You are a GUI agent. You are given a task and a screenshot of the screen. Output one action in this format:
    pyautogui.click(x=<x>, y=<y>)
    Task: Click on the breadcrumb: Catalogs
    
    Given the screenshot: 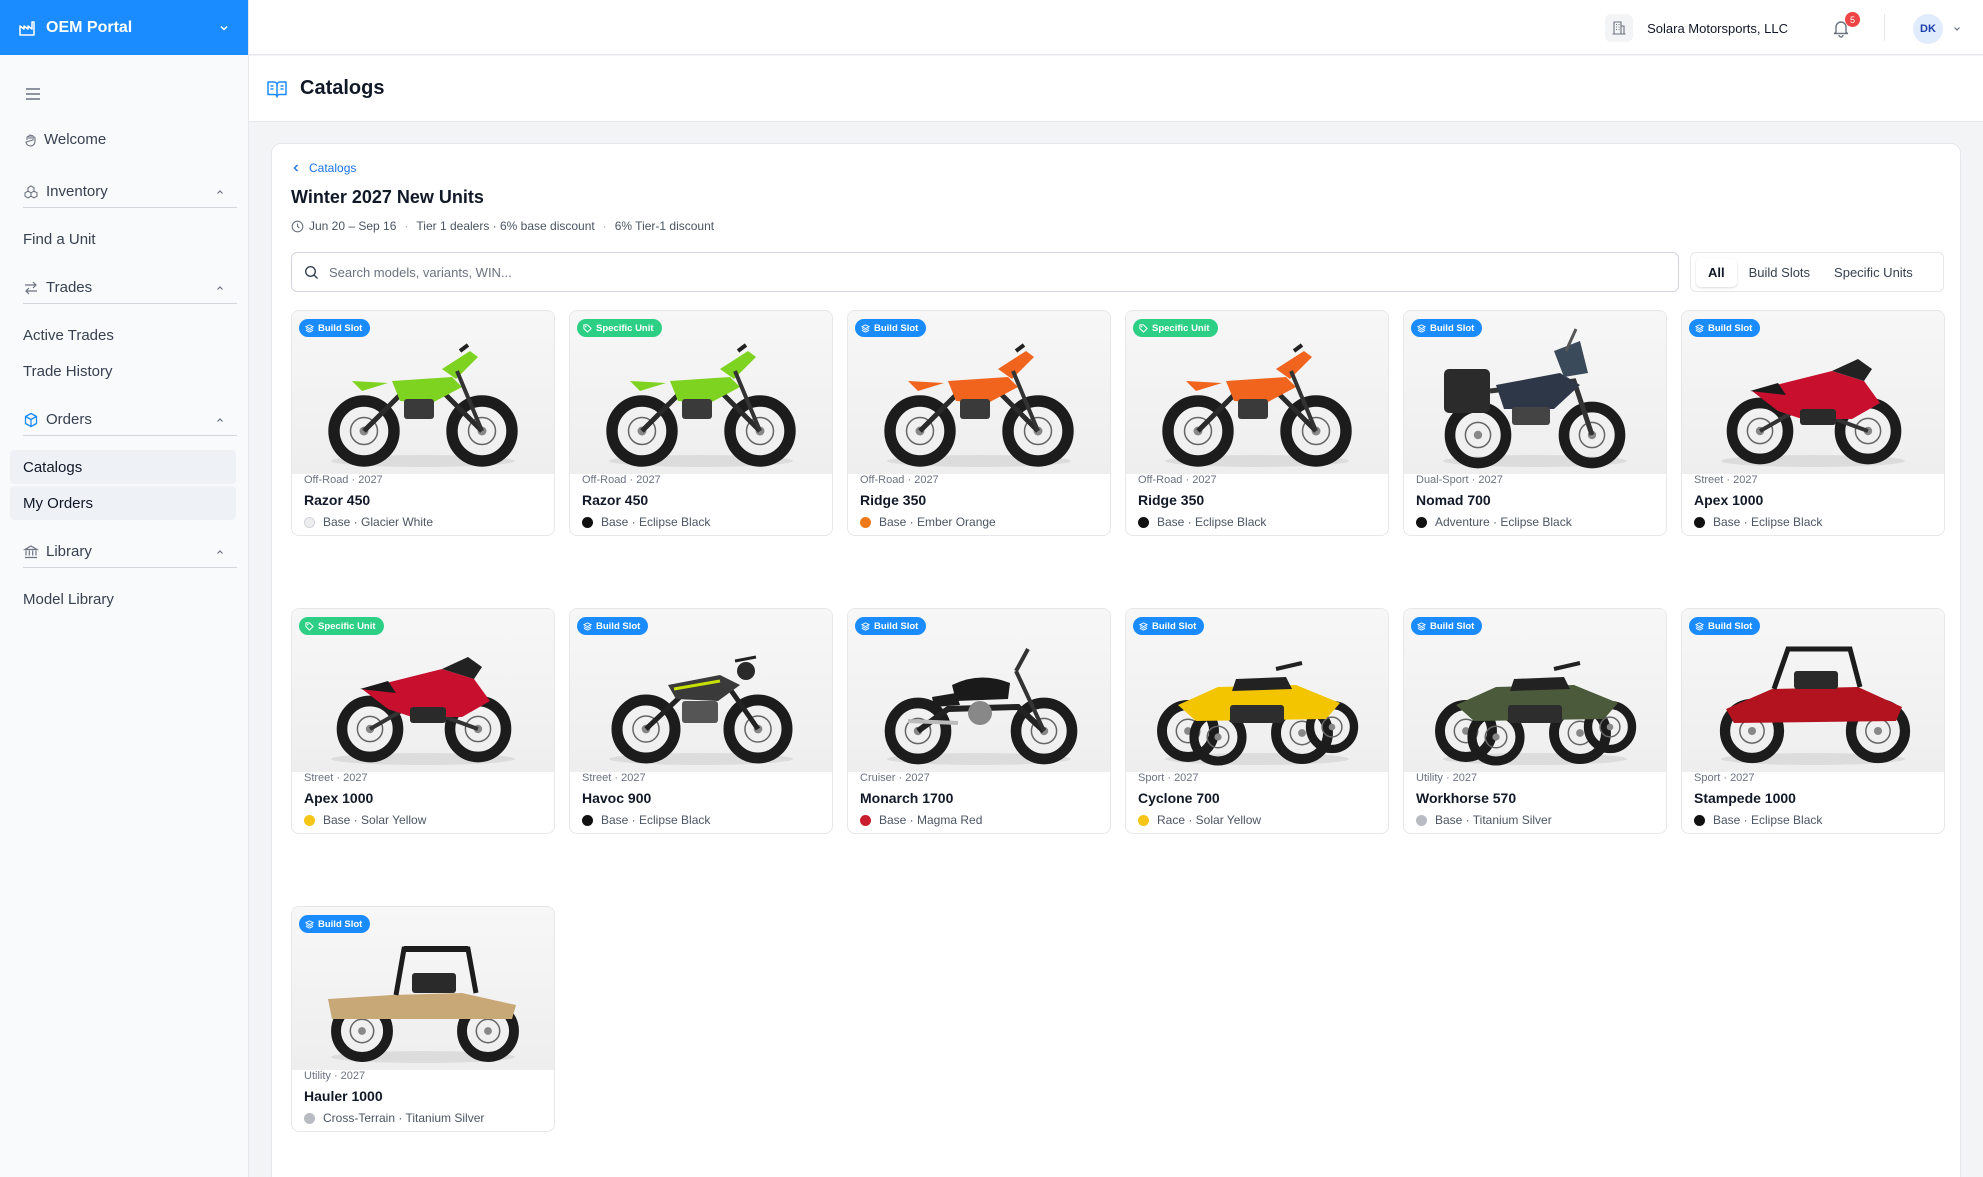 What is the action you would take?
    pyautogui.click(x=323, y=168)
    